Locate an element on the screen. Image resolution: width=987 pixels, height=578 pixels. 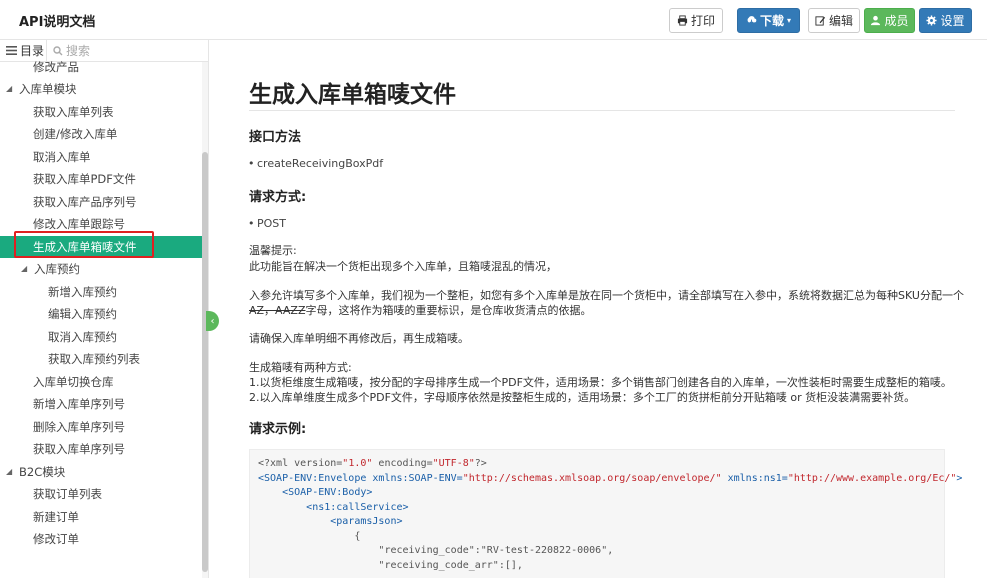
print-label: 打印 is located at coordinates (702, 21).